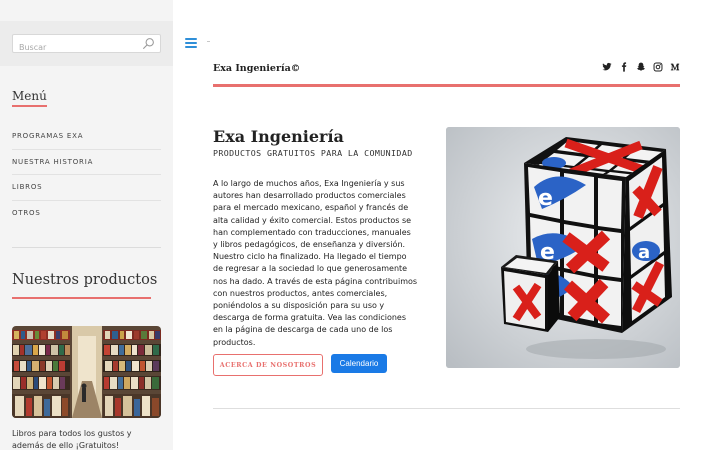 The width and height of the screenshot is (720, 450). I want to click on svg-text: a, so click(644, 252).